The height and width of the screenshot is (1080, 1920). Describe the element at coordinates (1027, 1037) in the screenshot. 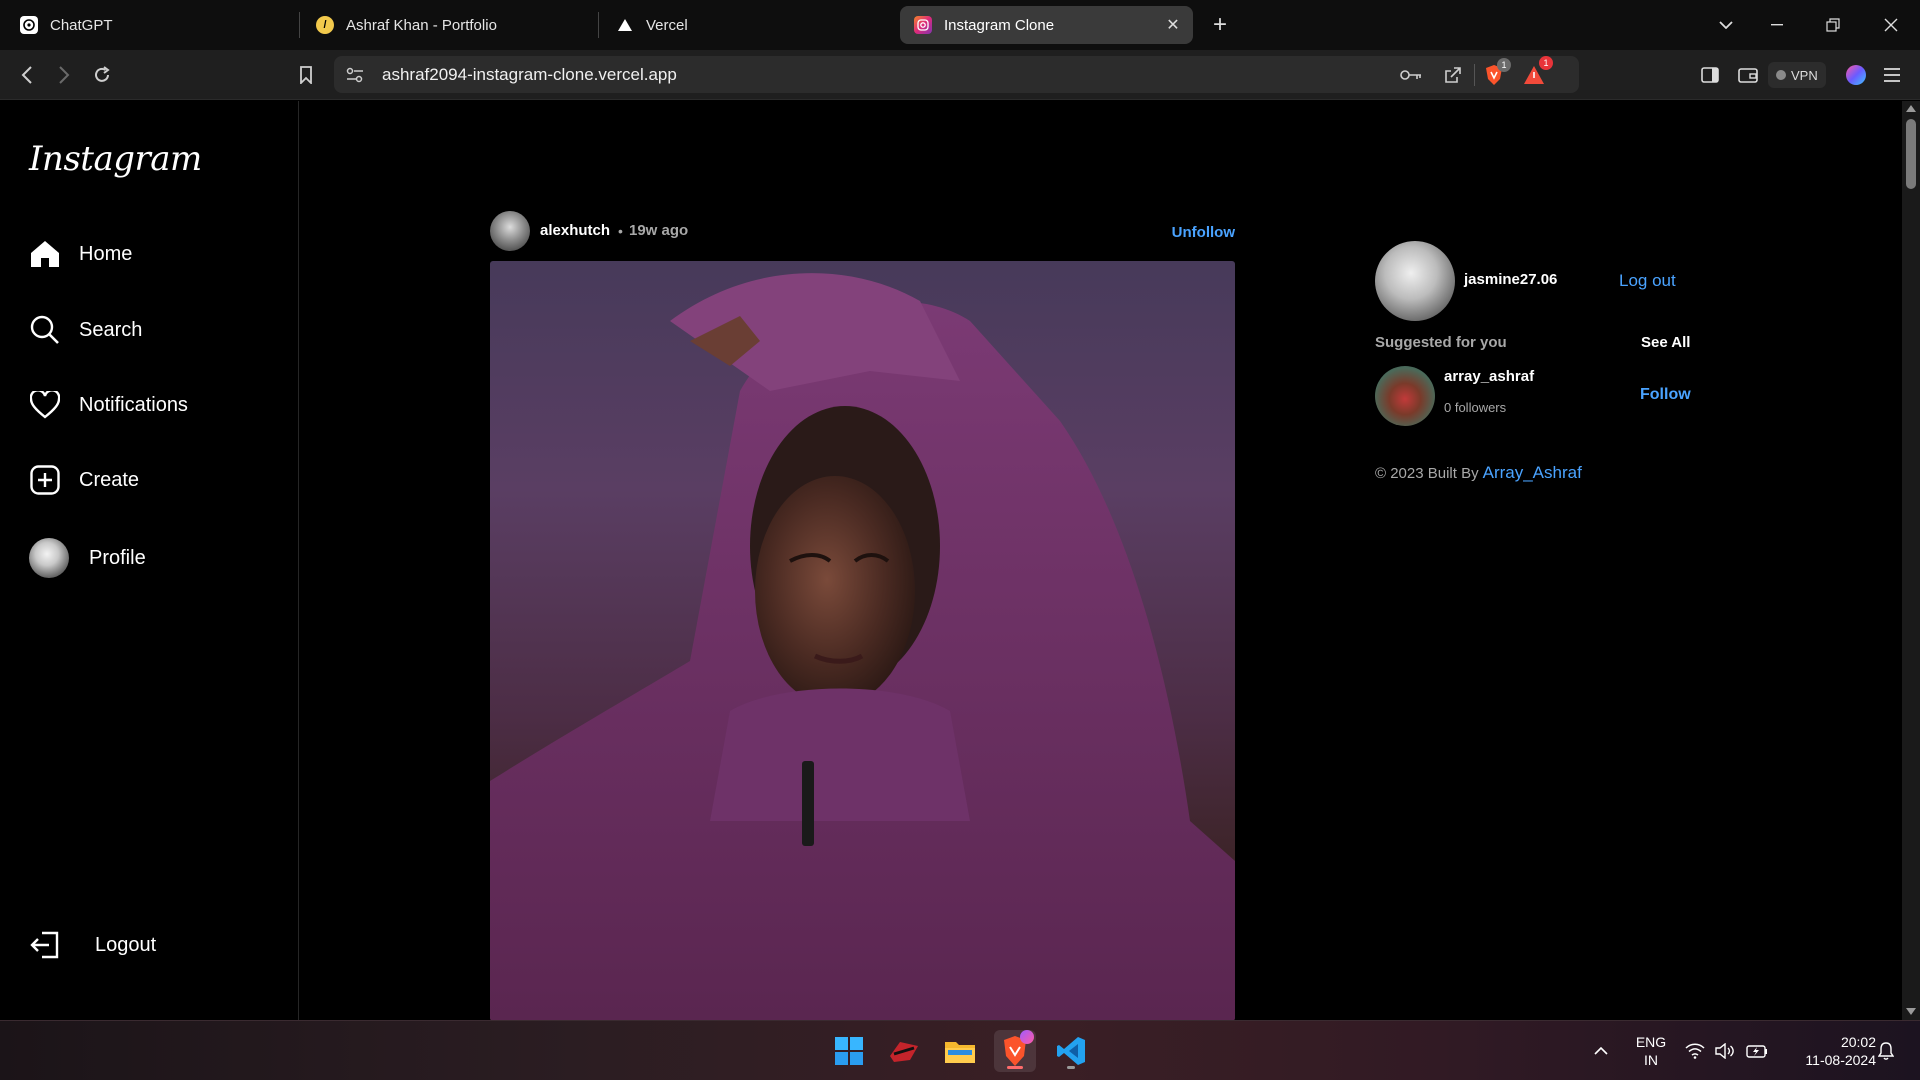

I see `brave-gradient-badge-icon` at that location.